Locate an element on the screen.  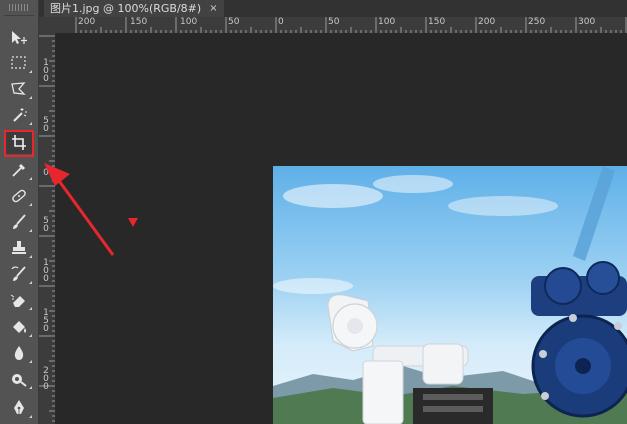
paint-bucket-tool is located at coordinates (19, 327).